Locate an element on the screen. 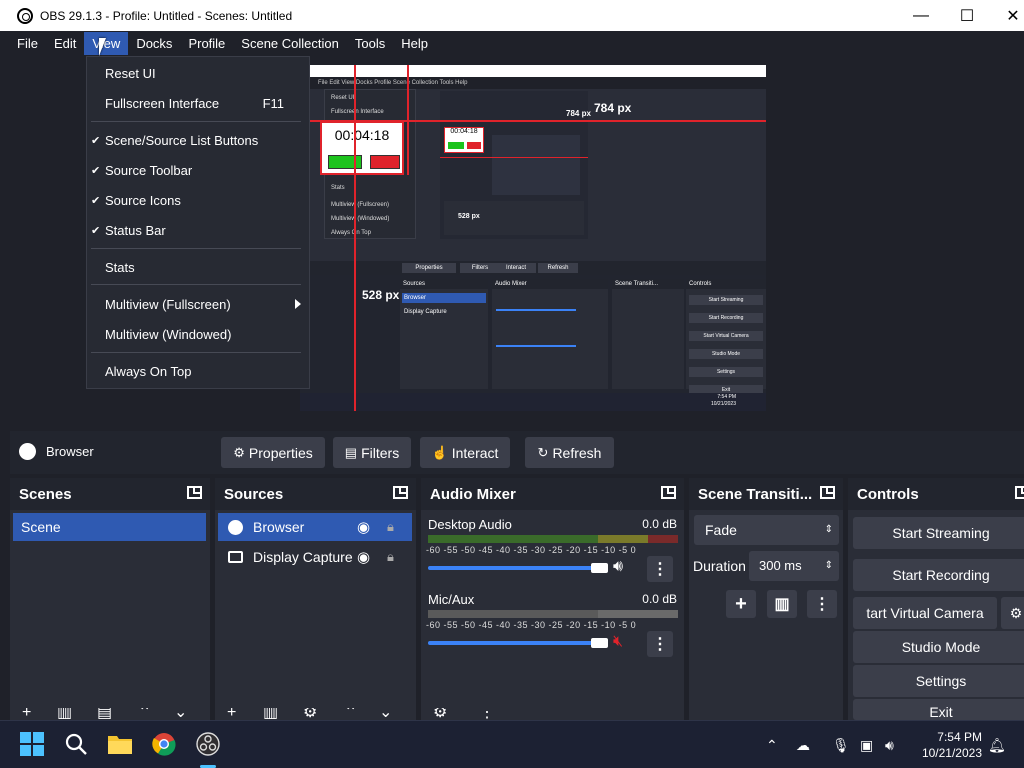 The height and width of the screenshot is (768, 1024). audio-mixer-title: Audio Mixer is located at coordinates (473, 494).